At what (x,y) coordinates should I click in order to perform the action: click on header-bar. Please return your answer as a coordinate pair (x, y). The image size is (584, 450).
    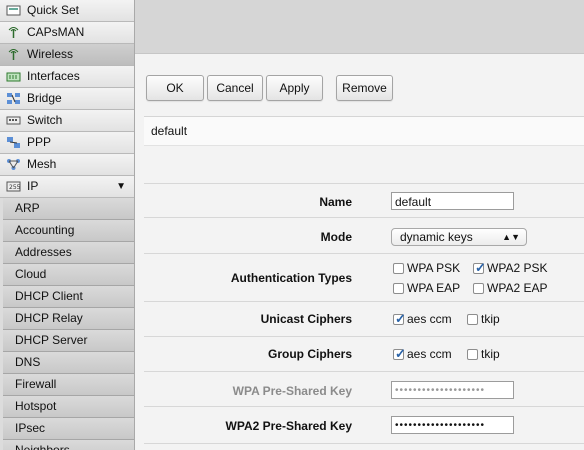
    Looking at the image, I should click on (359, 27).